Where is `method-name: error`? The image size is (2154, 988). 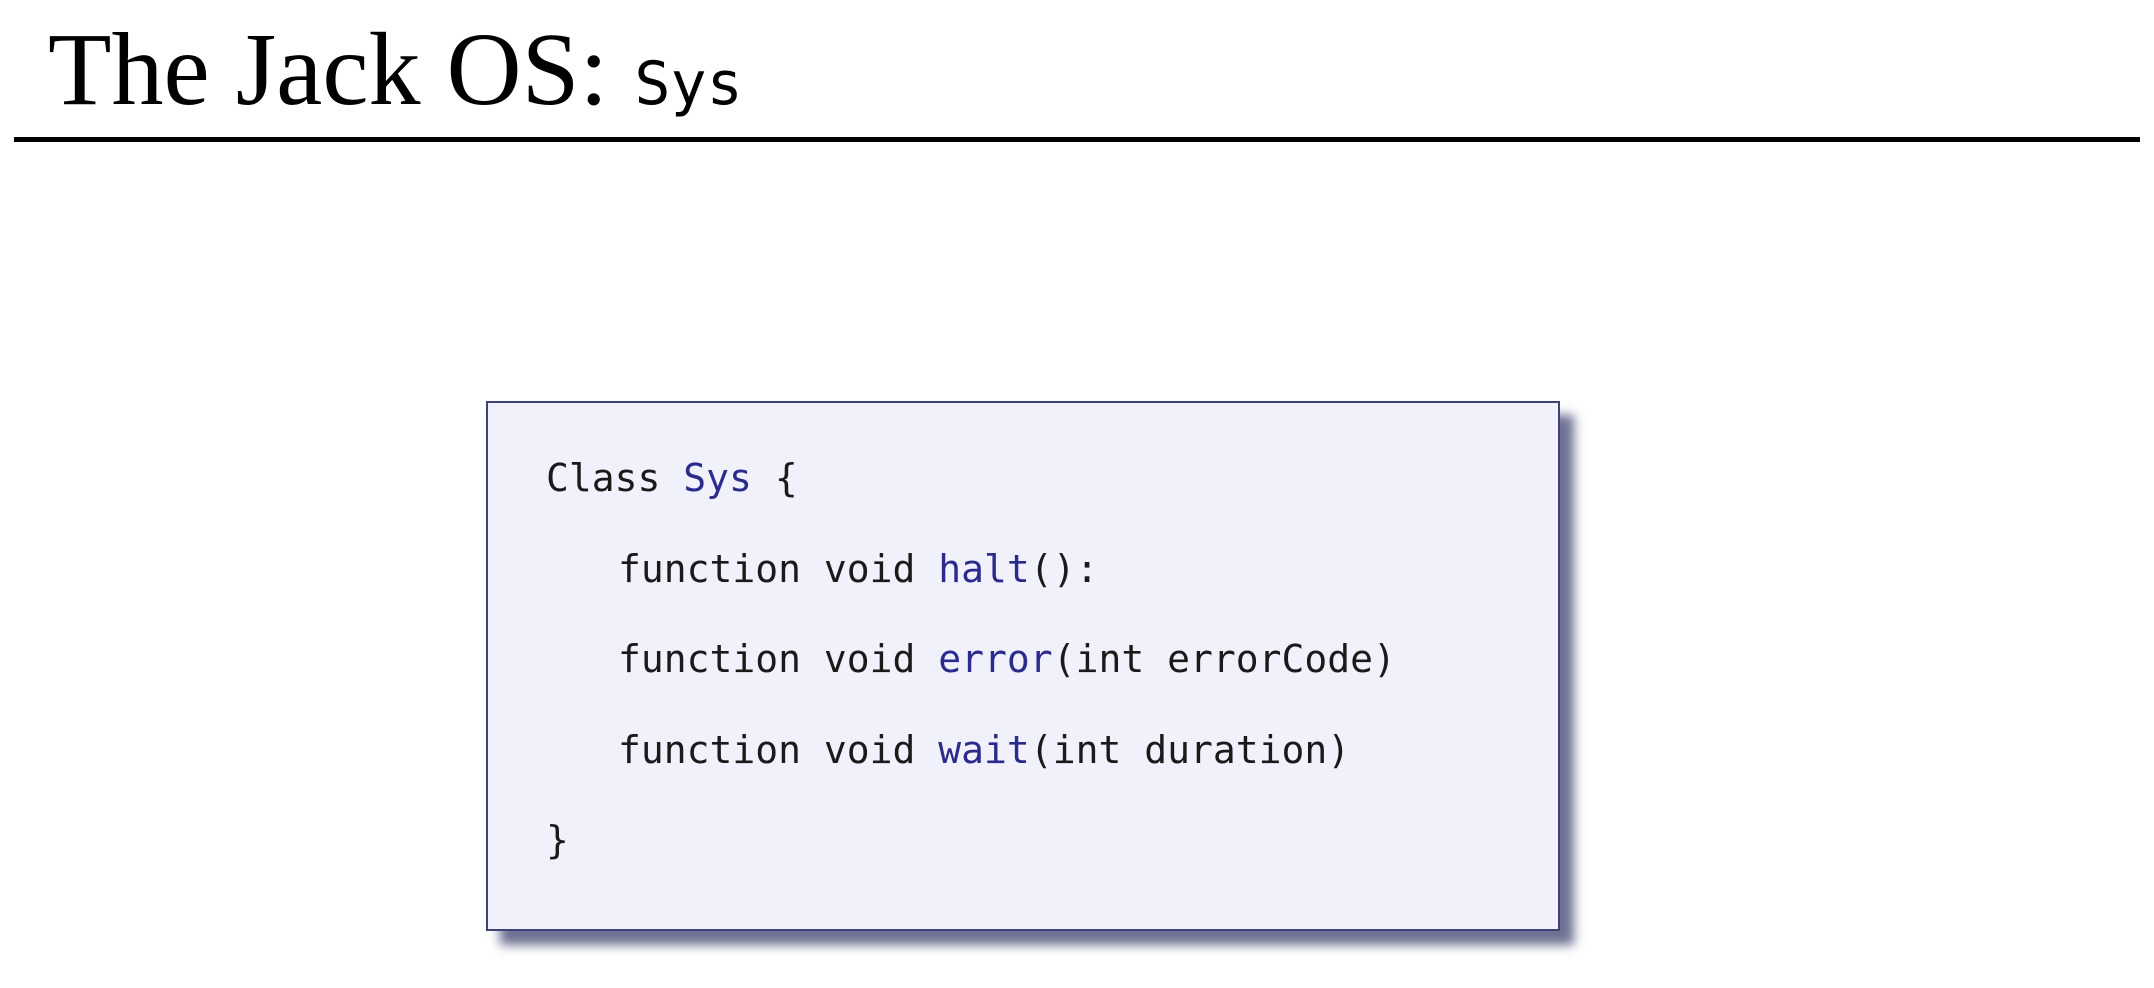 method-name: error is located at coordinates (995, 659).